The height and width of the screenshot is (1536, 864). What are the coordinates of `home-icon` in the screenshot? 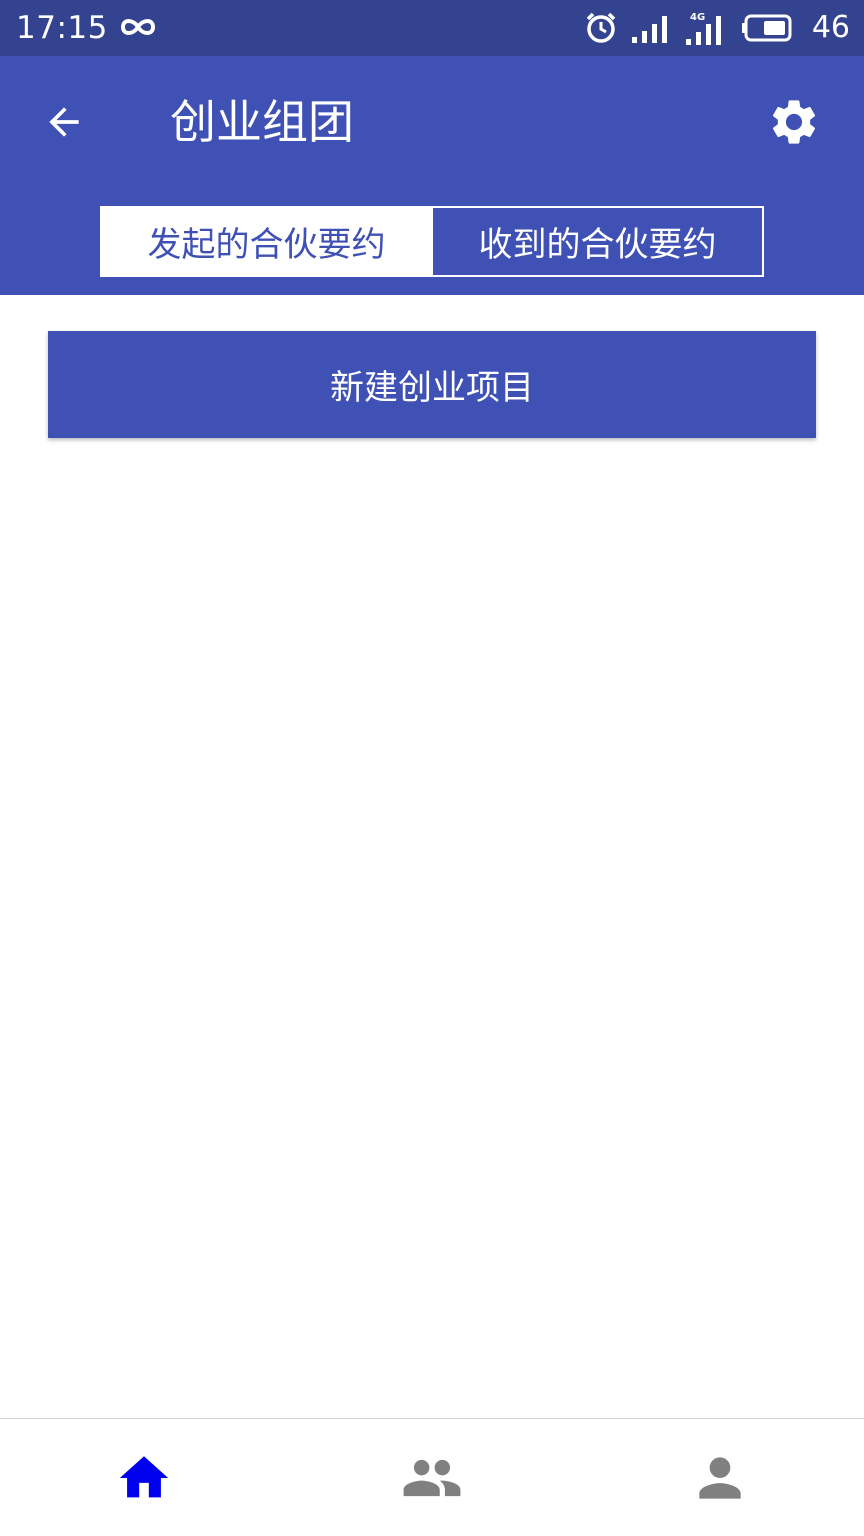 It's located at (144, 1476).